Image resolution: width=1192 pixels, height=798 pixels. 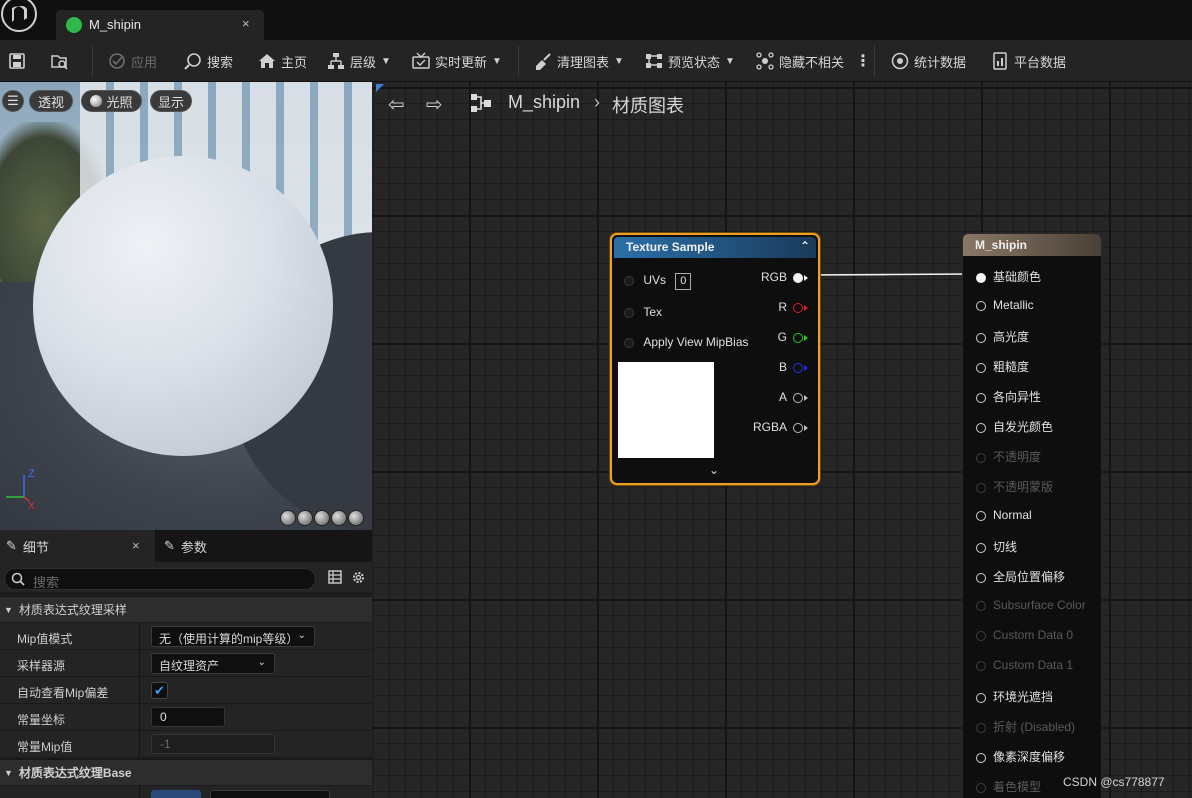 What do you see at coordinates (579, 61) in the screenshot?
I see `clean-graph-button: 清理图表 ▼` at bounding box center [579, 61].